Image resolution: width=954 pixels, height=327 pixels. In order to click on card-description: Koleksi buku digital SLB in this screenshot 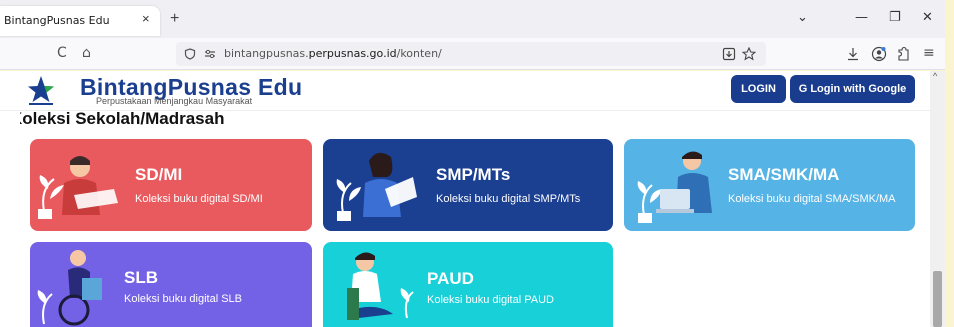, I will do `click(183, 299)`.